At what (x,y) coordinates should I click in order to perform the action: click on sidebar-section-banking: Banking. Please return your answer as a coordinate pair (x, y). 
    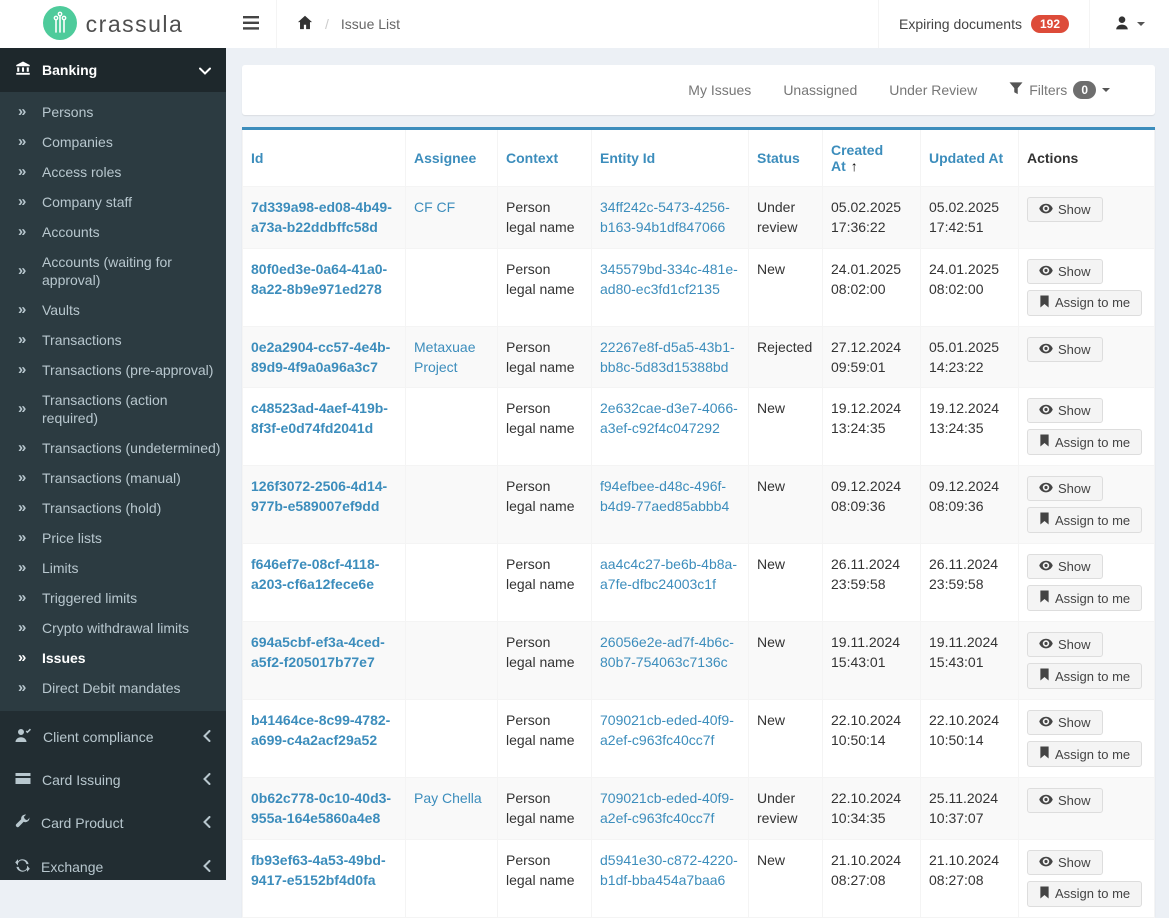
    Looking at the image, I should click on (113, 70).